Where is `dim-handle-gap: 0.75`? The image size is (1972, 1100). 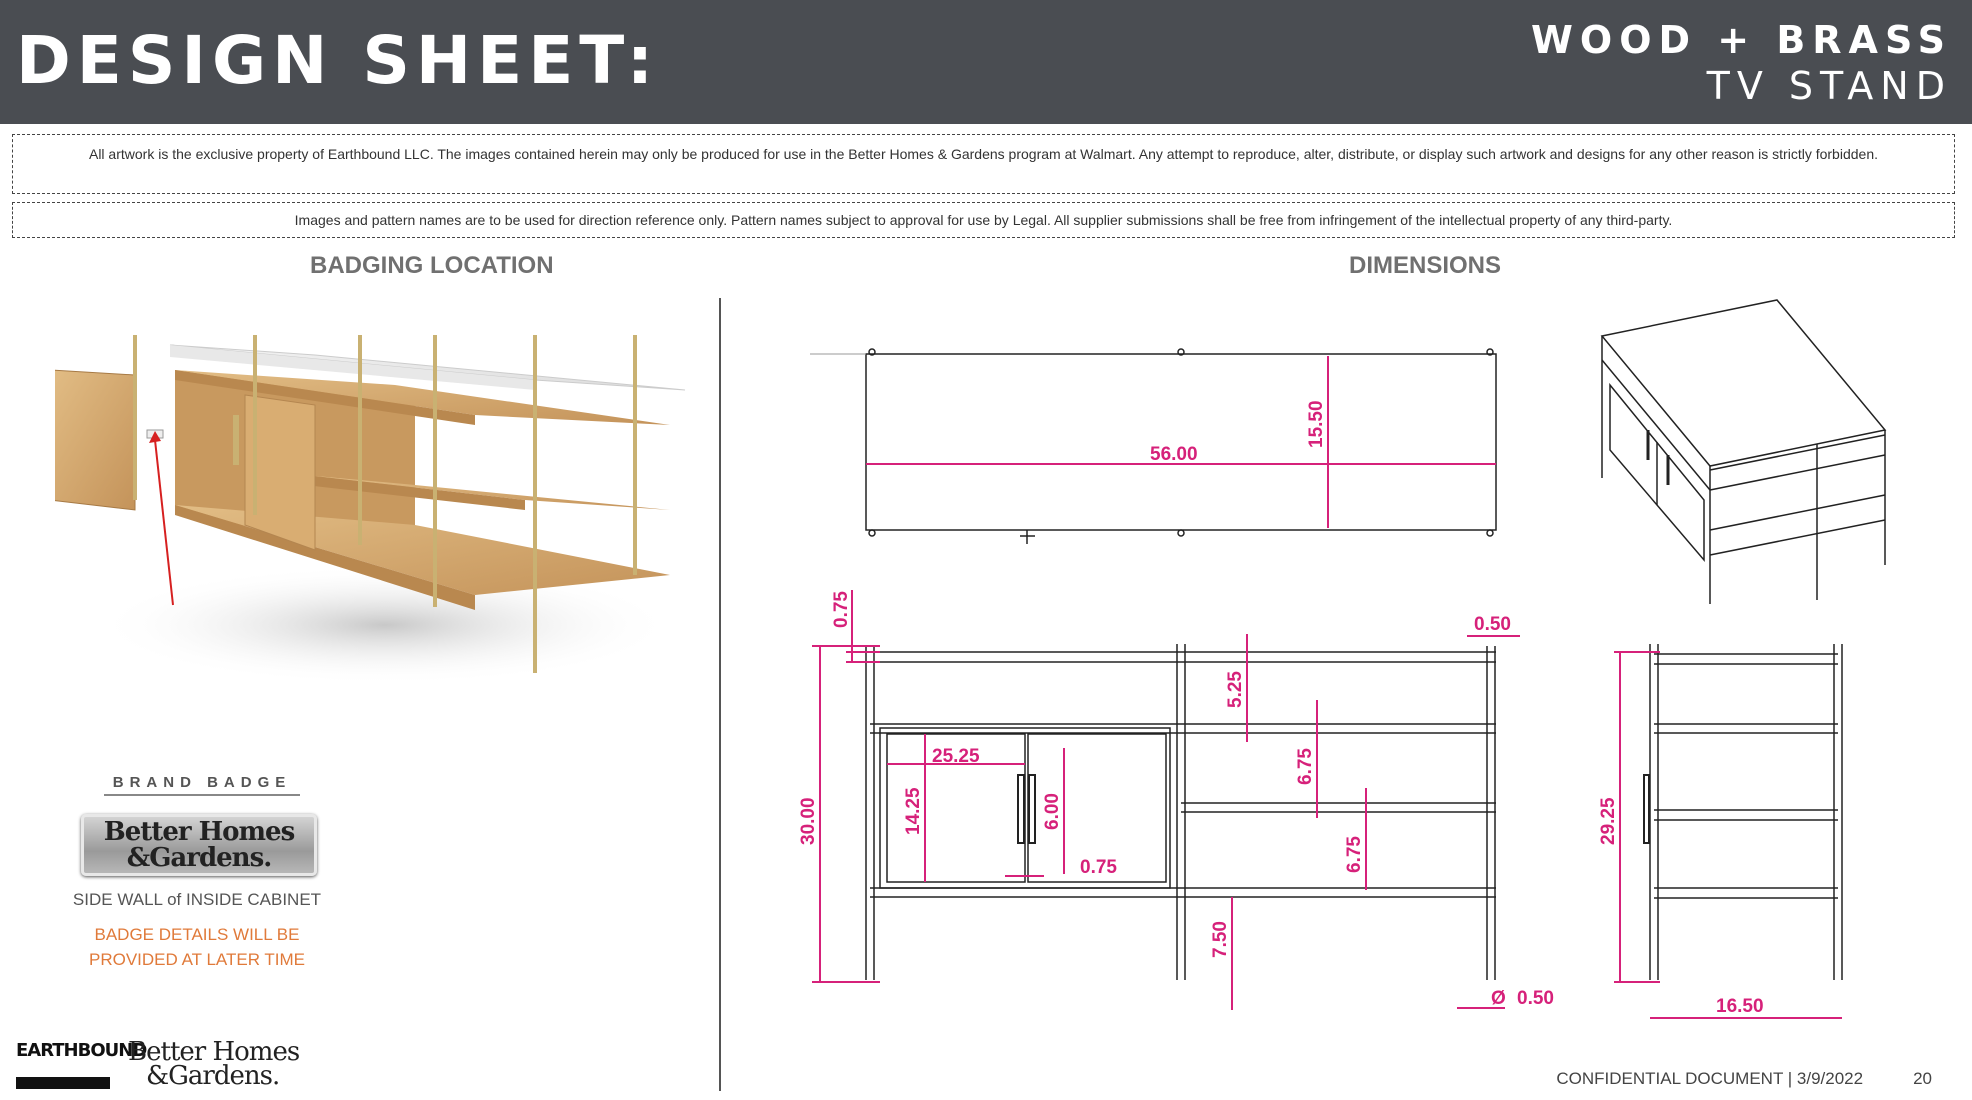
dim-handle-gap: 0.75 is located at coordinates (1098, 867).